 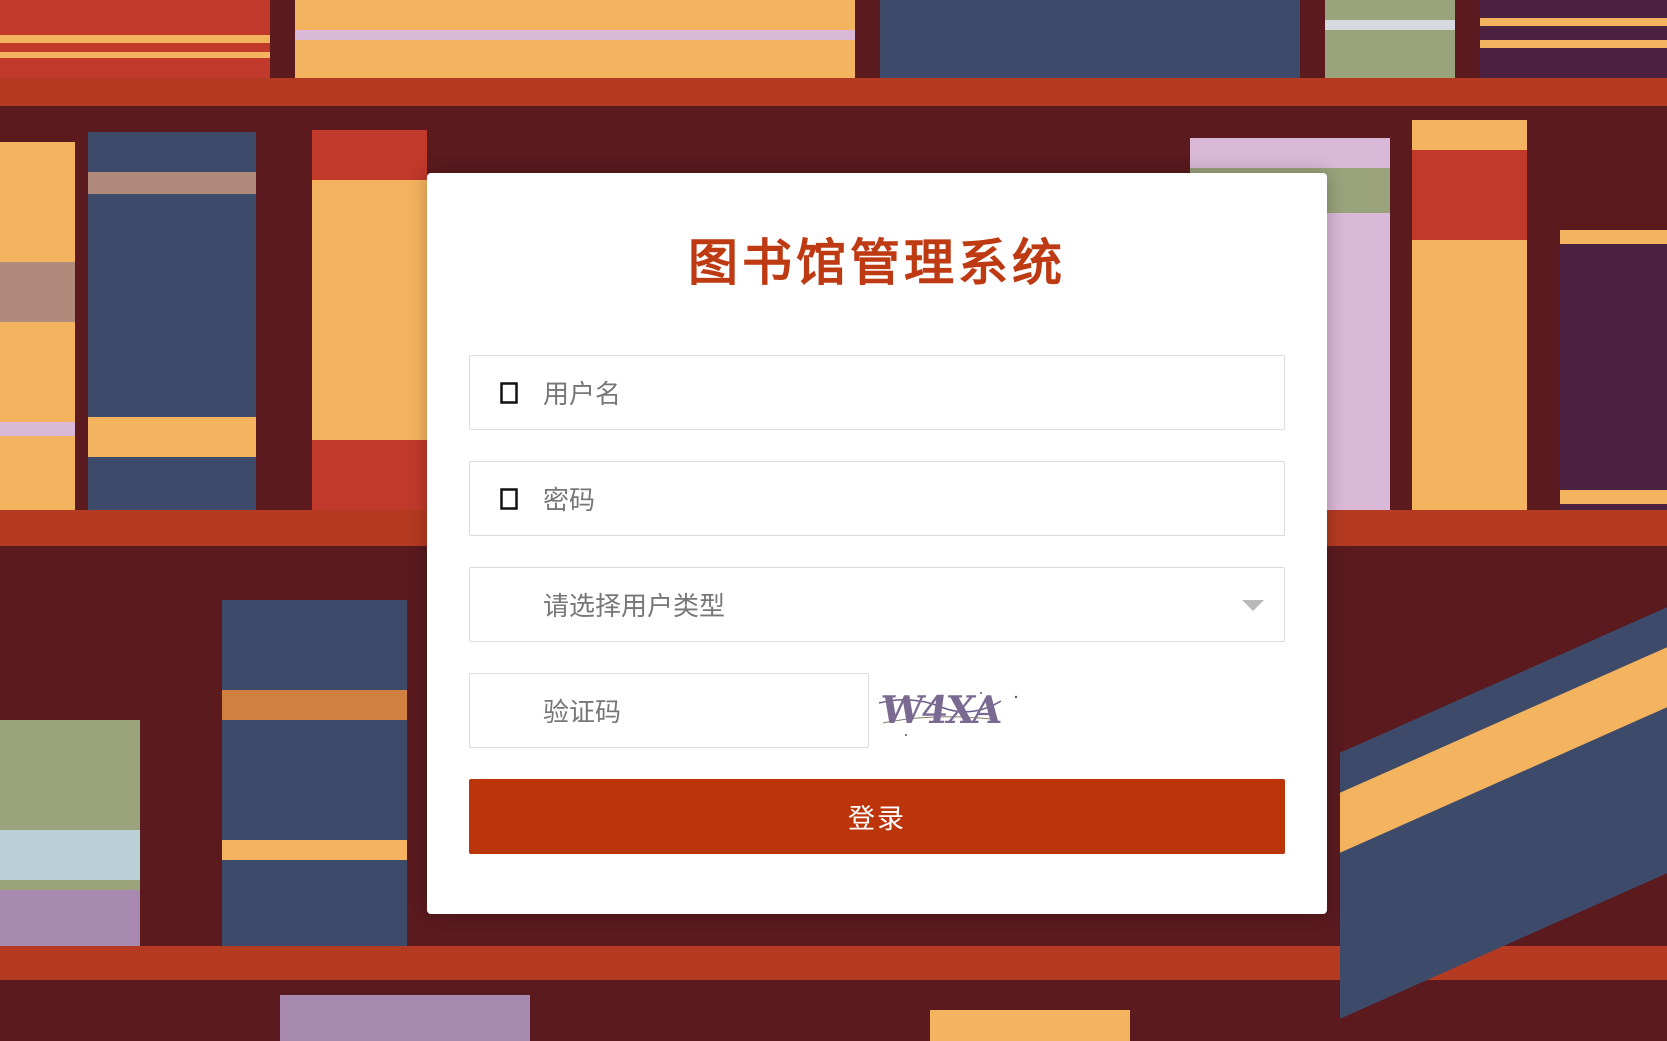 I want to click on password-placeholder: 密码, so click(x=569, y=501).